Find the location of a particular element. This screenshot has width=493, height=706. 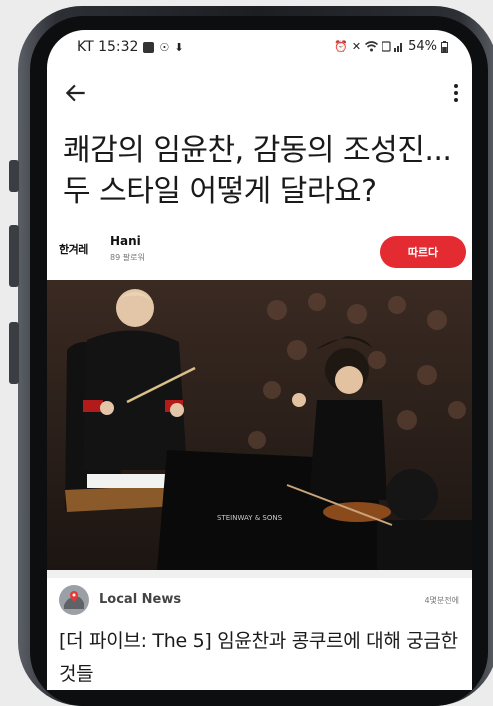

follower-count: 89 팔로워 is located at coordinates (127, 257).